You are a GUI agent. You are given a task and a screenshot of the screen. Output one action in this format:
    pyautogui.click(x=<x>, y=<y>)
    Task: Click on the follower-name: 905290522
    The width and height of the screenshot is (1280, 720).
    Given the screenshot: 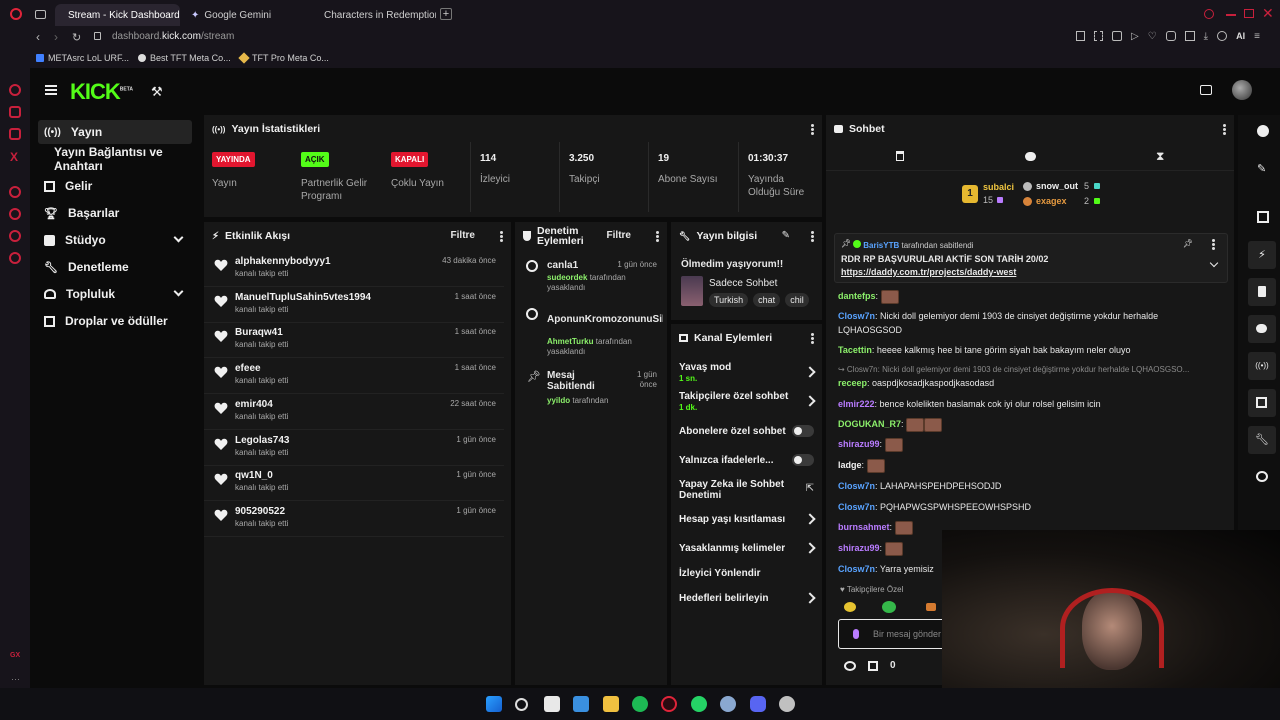 What is the action you would take?
    pyautogui.click(x=260, y=511)
    